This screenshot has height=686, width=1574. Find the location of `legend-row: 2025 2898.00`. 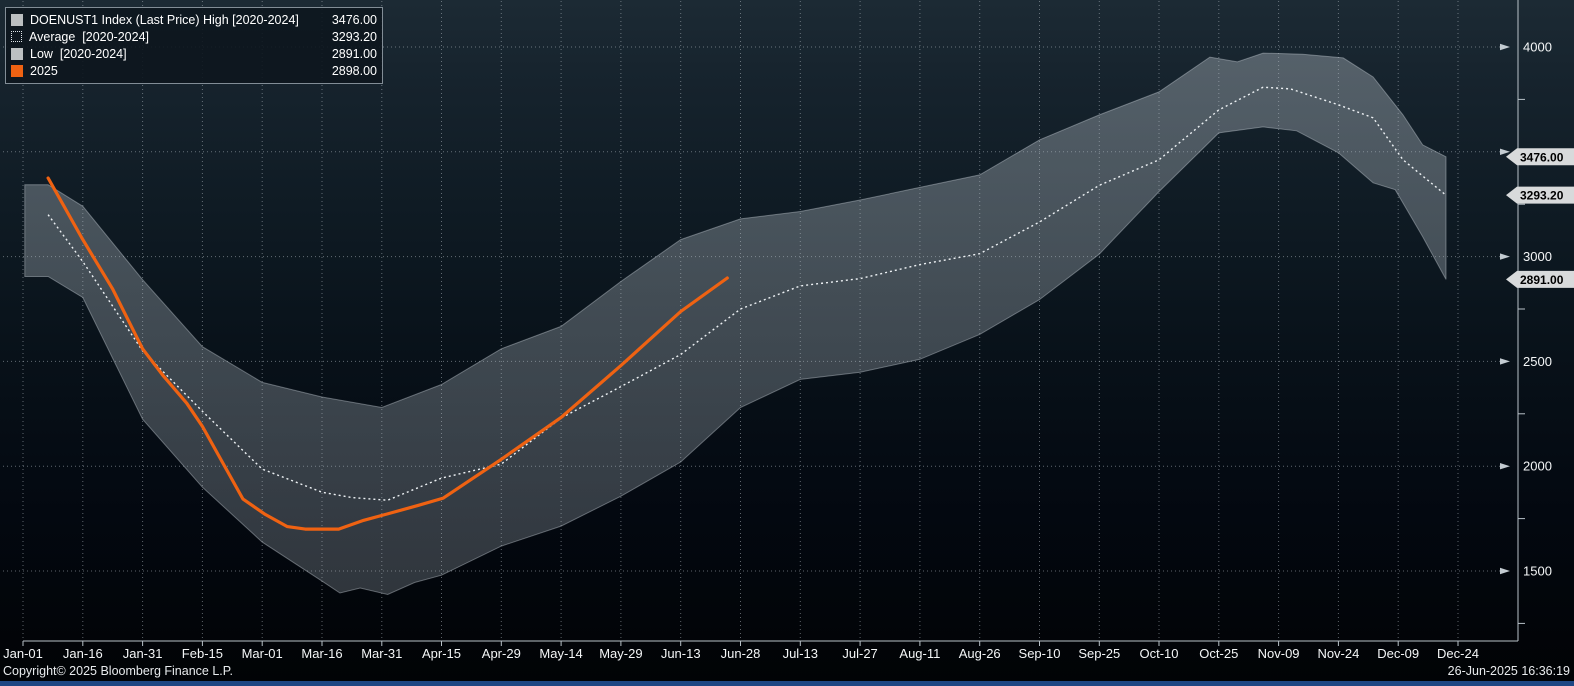

legend-row: 2025 2898.00 is located at coordinates (194, 70).